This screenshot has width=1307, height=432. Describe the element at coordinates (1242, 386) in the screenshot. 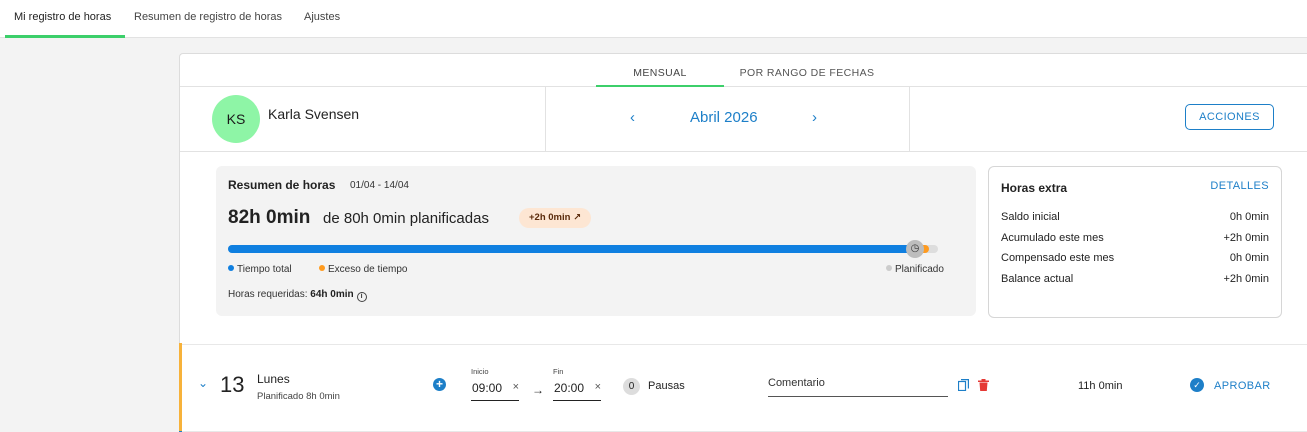

I see `approve-button: APROBAR` at that location.